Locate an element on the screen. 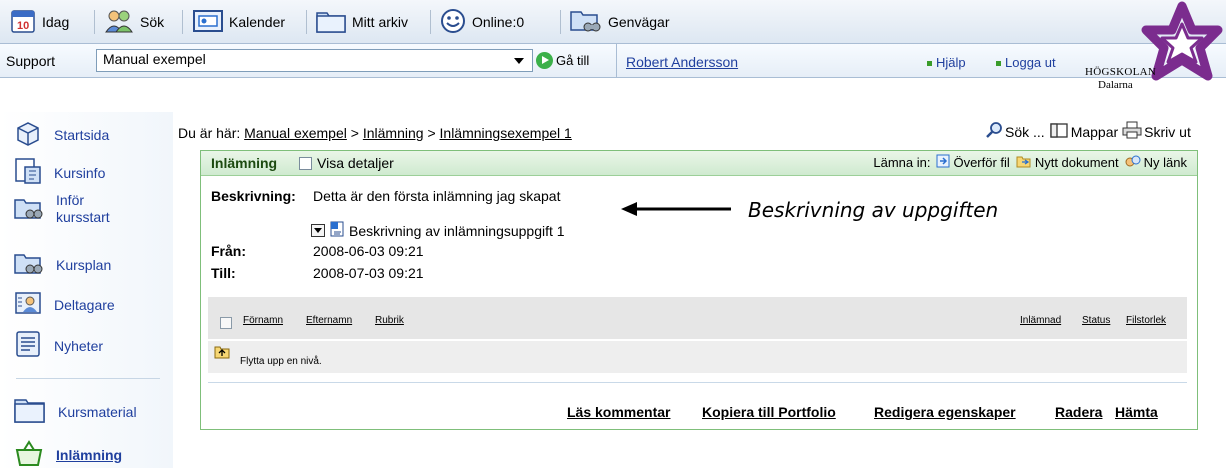  move-up-label: Flytta upp en nivå. is located at coordinates (281, 361).